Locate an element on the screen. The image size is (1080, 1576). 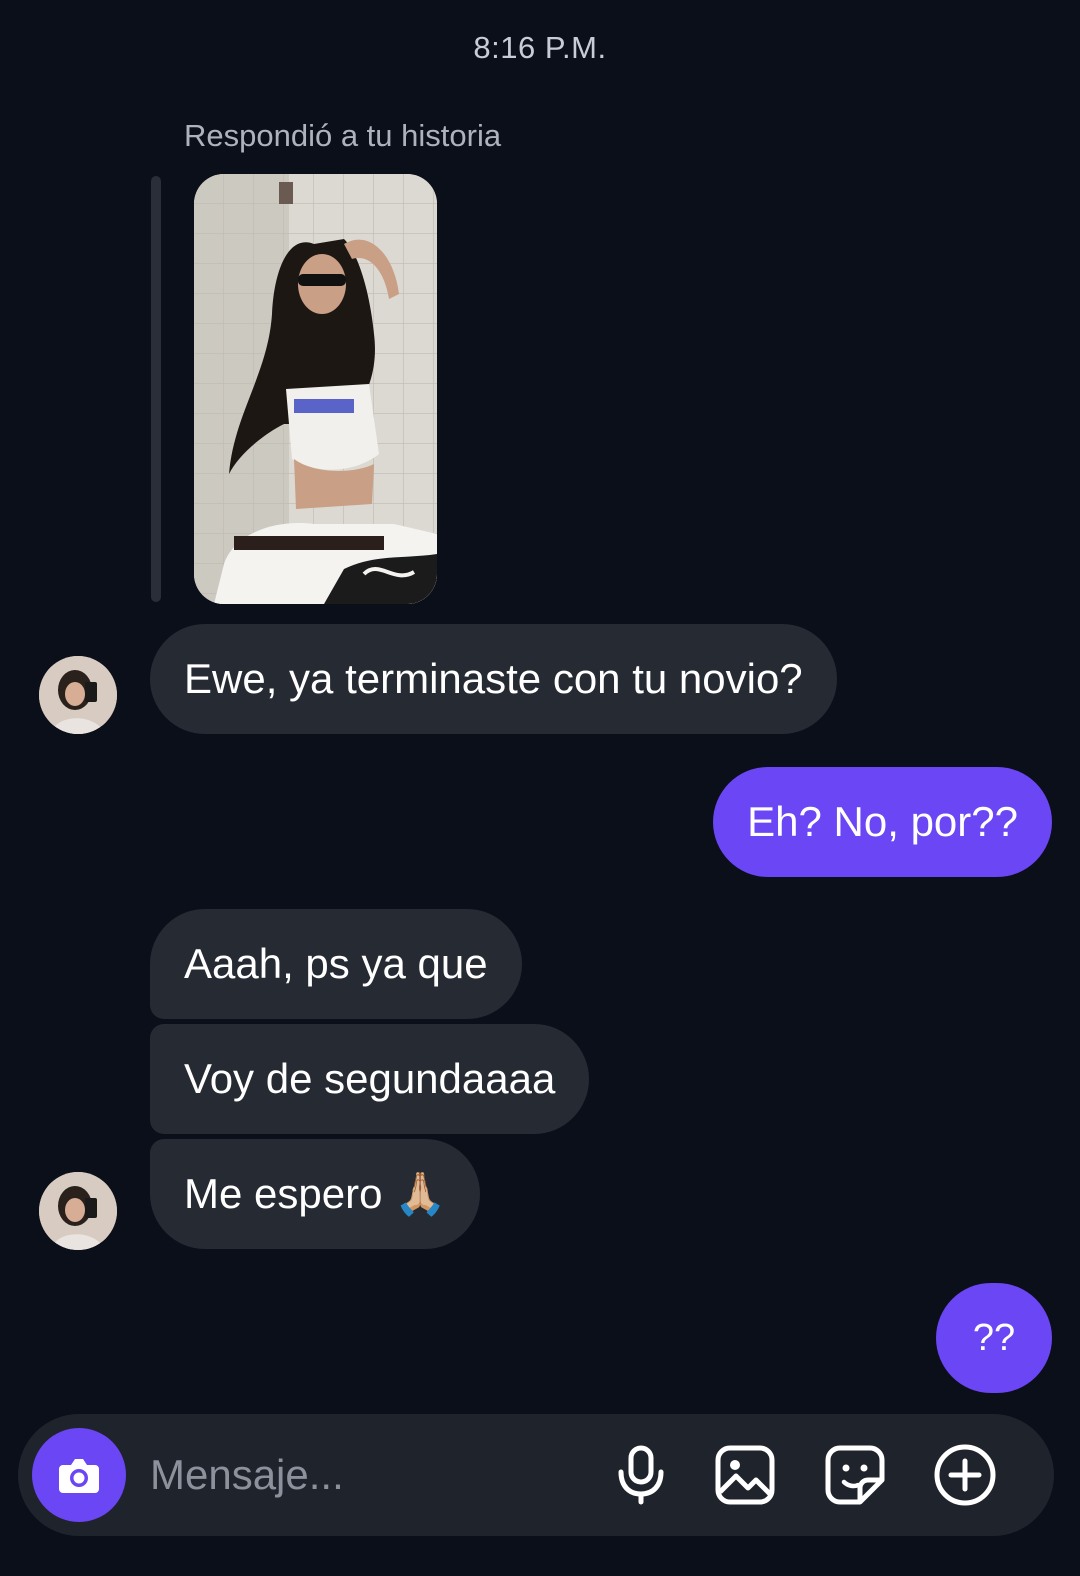
message-bubble-outgoing: Eh? No, por?? is located at coordinates (882, 822).